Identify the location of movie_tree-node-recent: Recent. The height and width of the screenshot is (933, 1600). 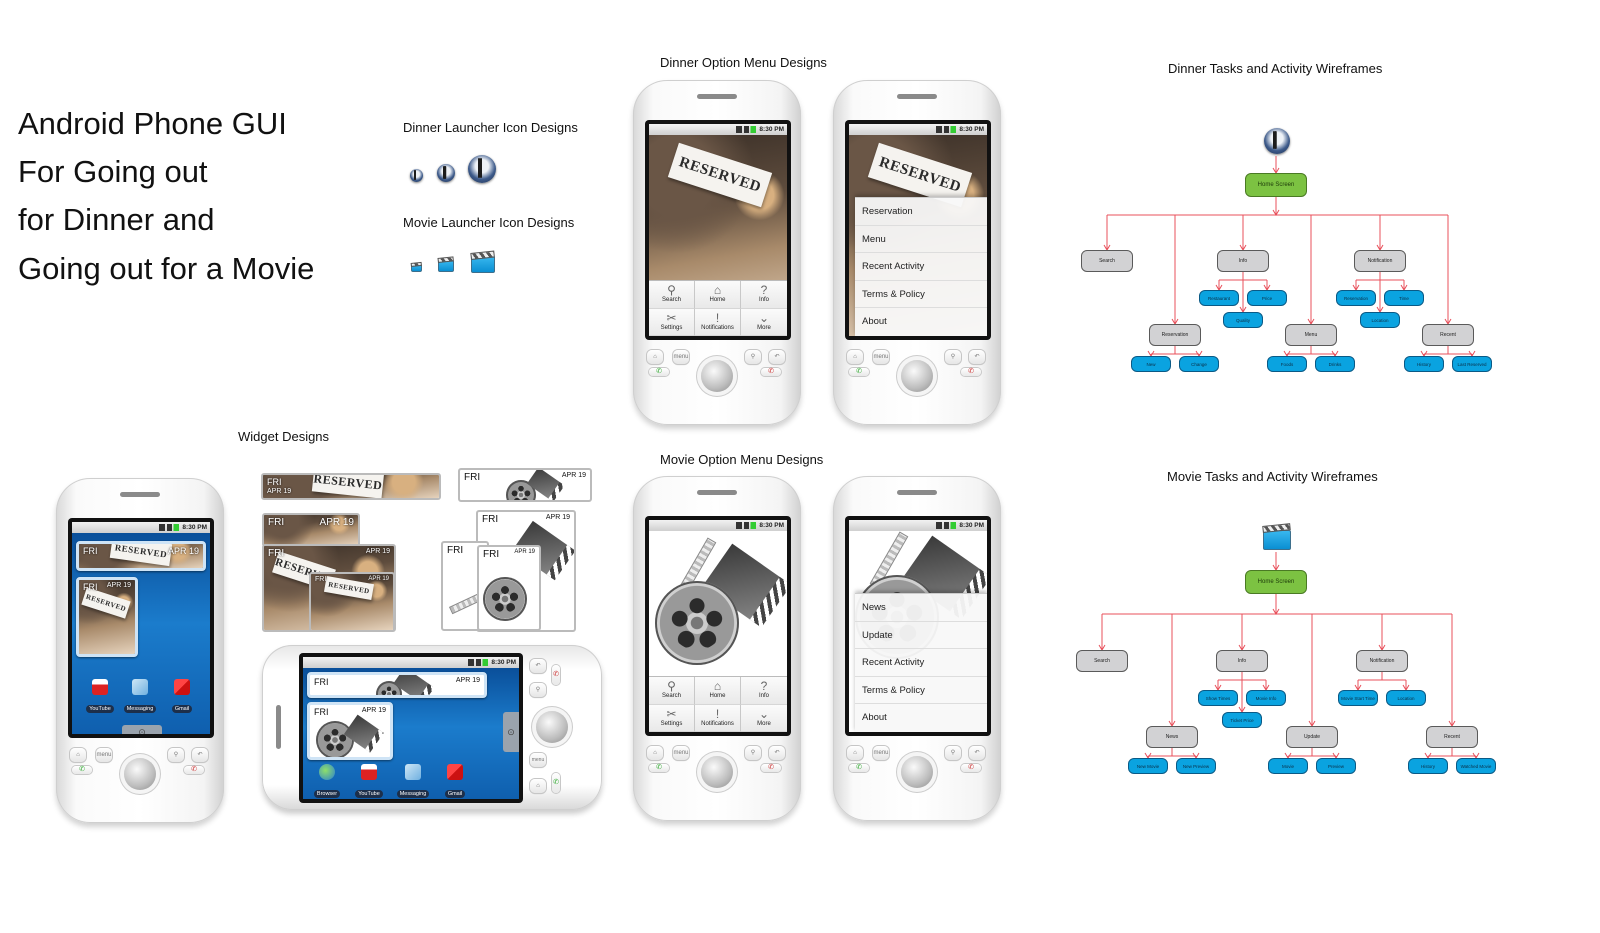
(1452, 737).